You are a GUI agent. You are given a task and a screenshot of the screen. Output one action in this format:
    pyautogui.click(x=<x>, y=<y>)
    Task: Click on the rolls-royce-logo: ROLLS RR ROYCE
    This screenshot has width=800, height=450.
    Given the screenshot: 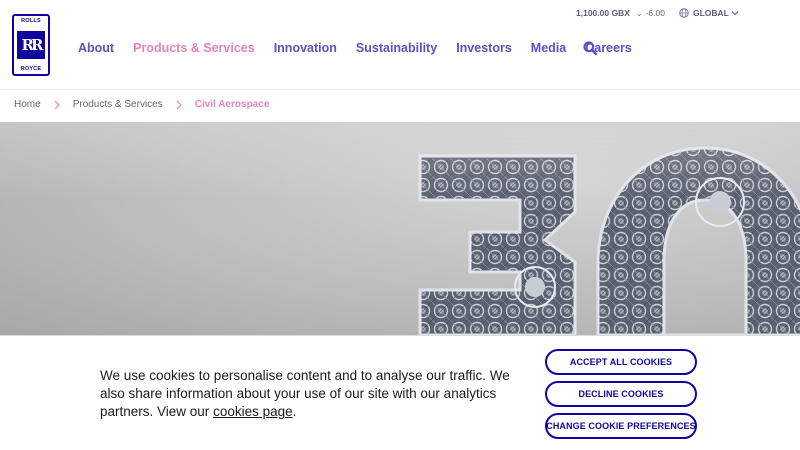 What is the action you would take?
    pyautogui.click(x=31, y=45)
    